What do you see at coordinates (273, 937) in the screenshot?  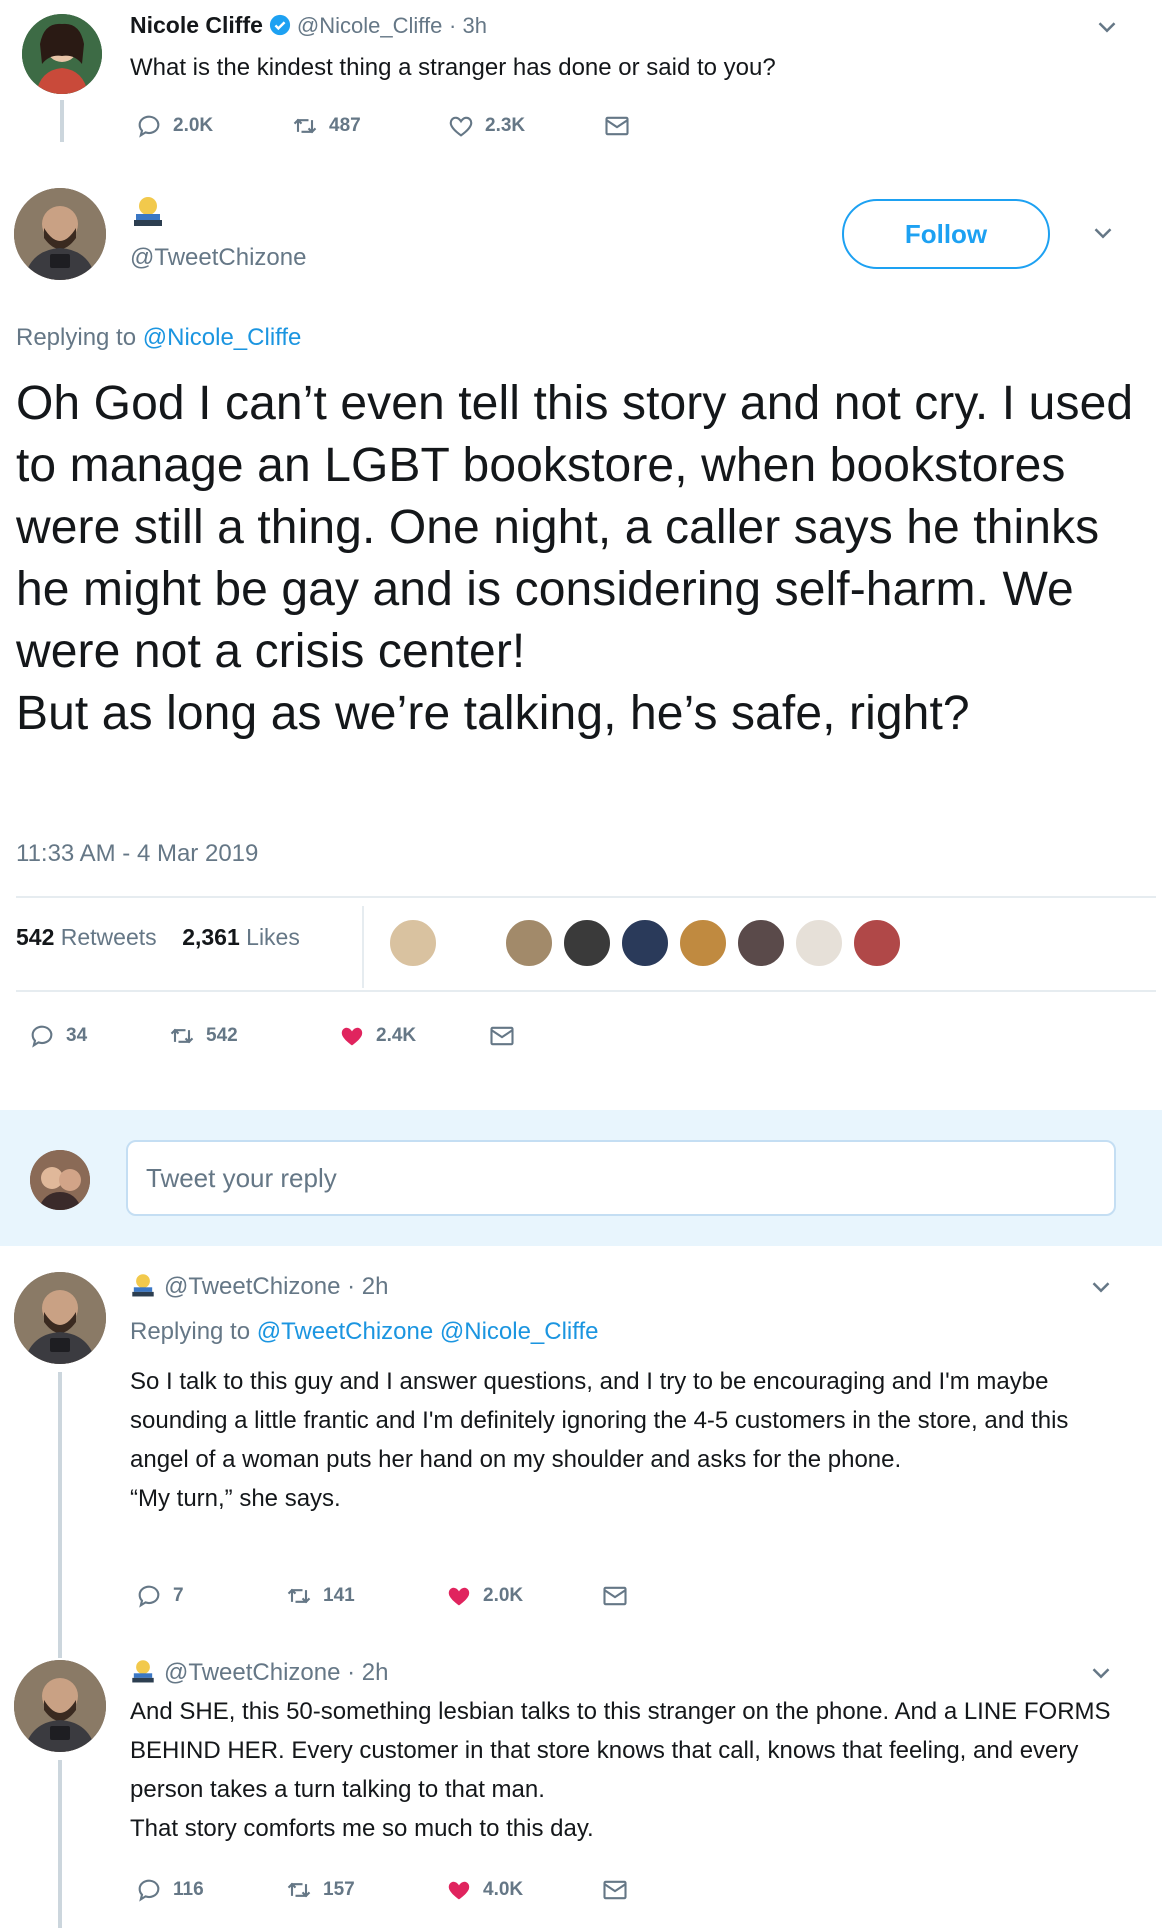 I see `likes-stat-label: Likes` at bounding box center [273, 937].